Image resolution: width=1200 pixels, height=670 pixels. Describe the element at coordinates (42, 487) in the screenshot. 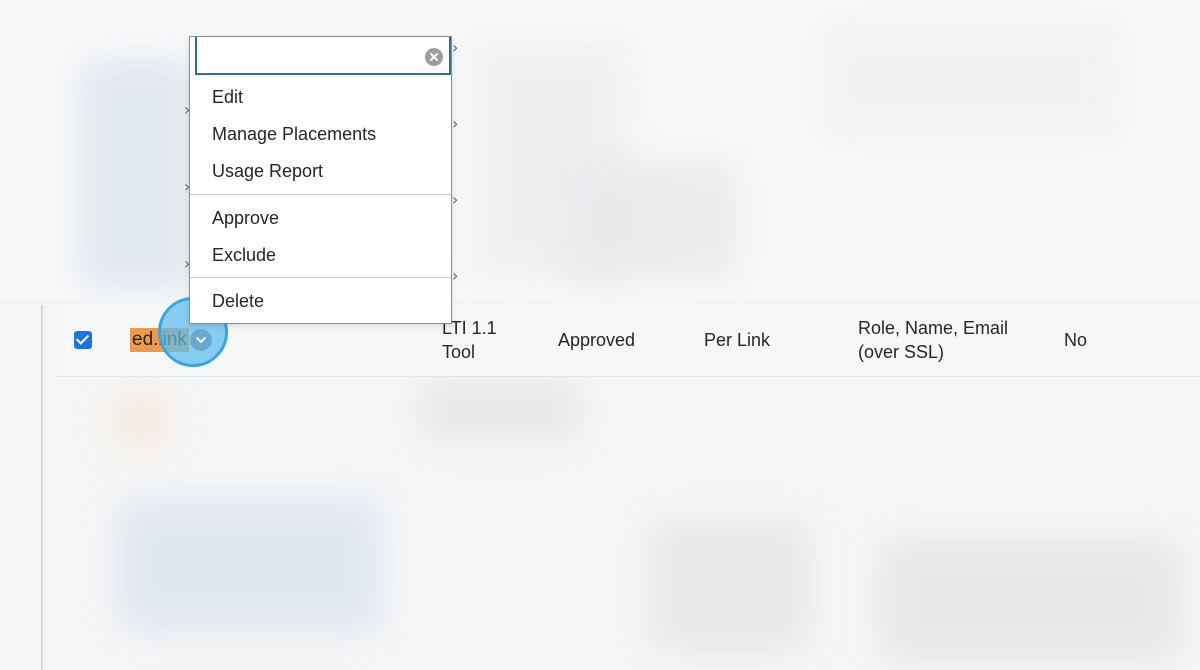

I see `table-left-border` at that location.